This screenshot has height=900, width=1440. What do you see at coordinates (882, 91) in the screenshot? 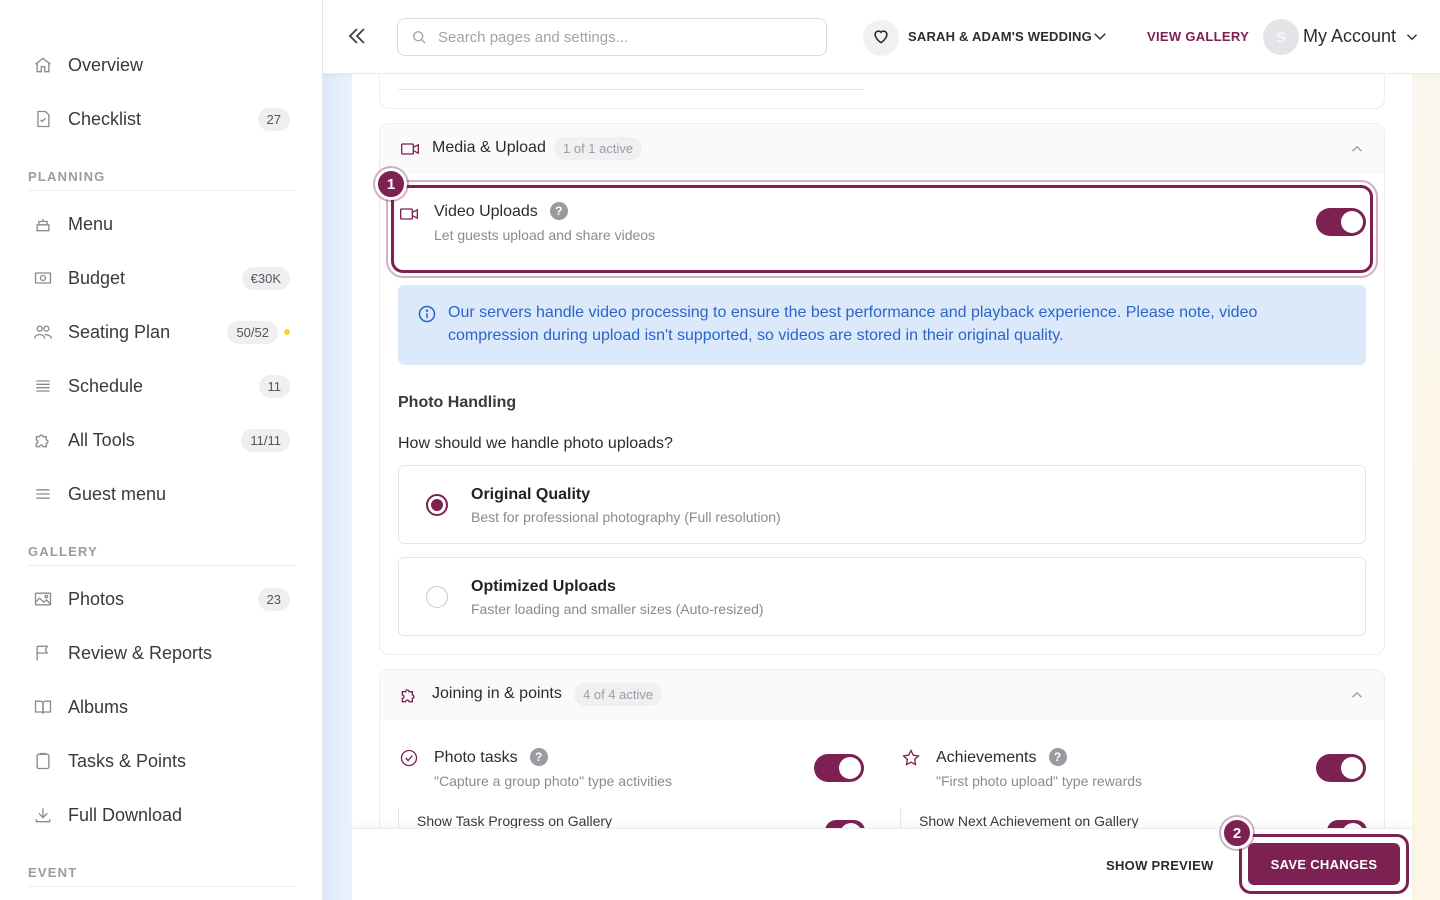
I see `previous-card` at bounding box center [882, 91].